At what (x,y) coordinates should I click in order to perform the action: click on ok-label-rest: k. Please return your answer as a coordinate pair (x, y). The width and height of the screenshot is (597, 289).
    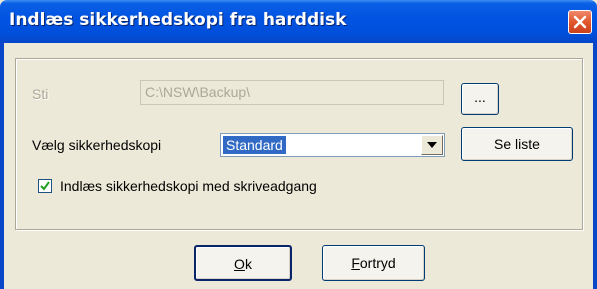
    Looking at the image, I should click on (248, 264).